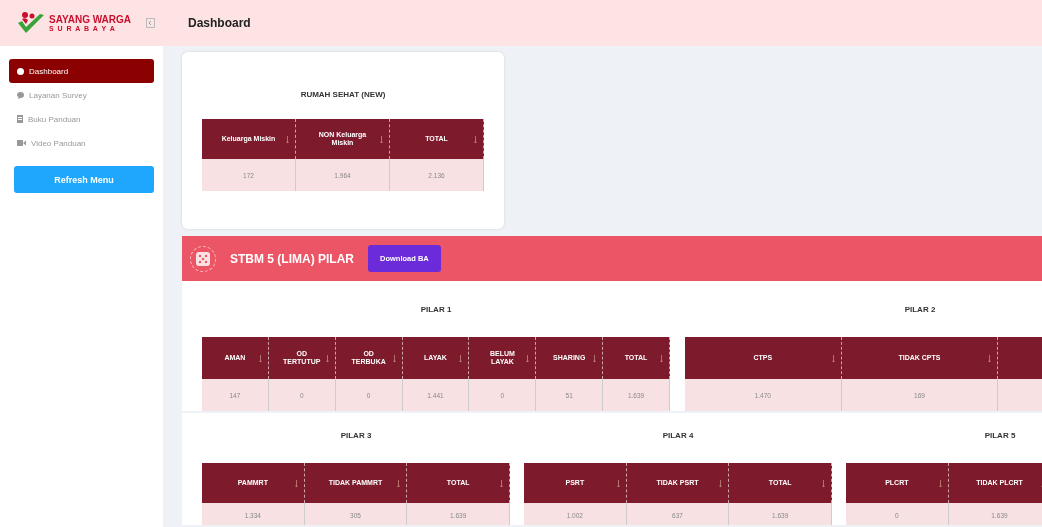 Image resolution: width=1042 pixels, height=527 pixels. What do you see at coordinates (21, 143) in the screenshot?
I see `video-camera-icon` at bounding box center [21, 143].